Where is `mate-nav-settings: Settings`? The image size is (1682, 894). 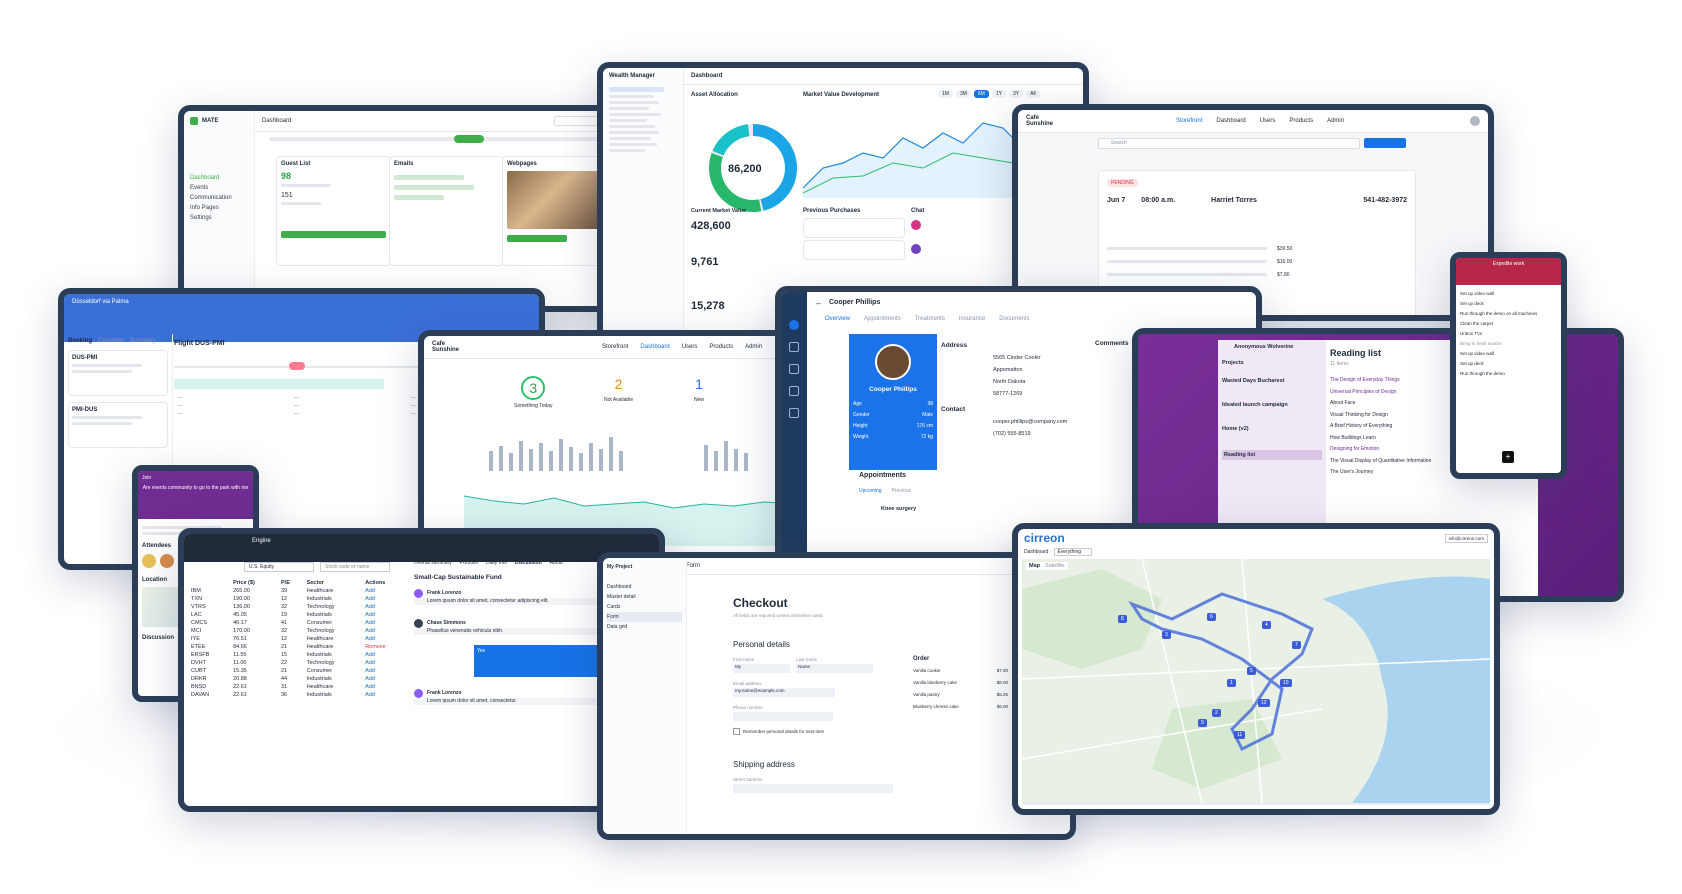
mate-nav-settings: Settings is located at coordinates (219, 218).